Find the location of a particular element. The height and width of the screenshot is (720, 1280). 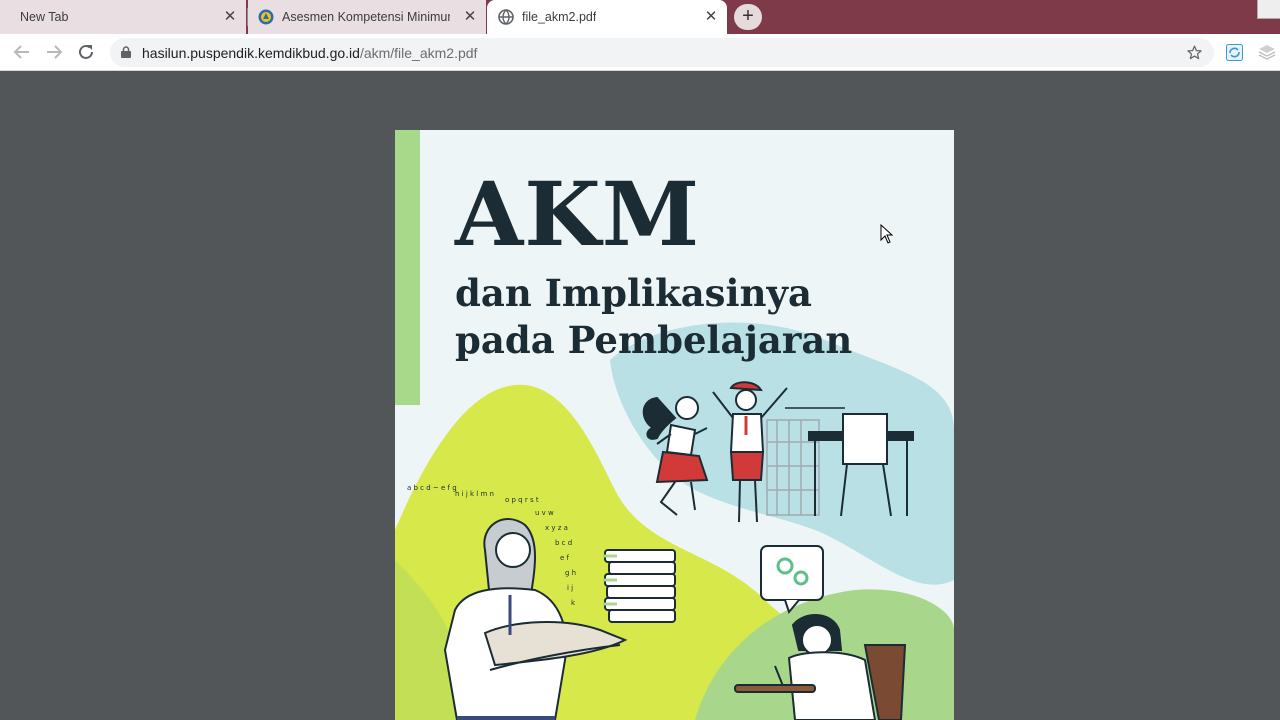

document-subtitle-line1: dan Implikasinya is located at coordinates (633, 293).